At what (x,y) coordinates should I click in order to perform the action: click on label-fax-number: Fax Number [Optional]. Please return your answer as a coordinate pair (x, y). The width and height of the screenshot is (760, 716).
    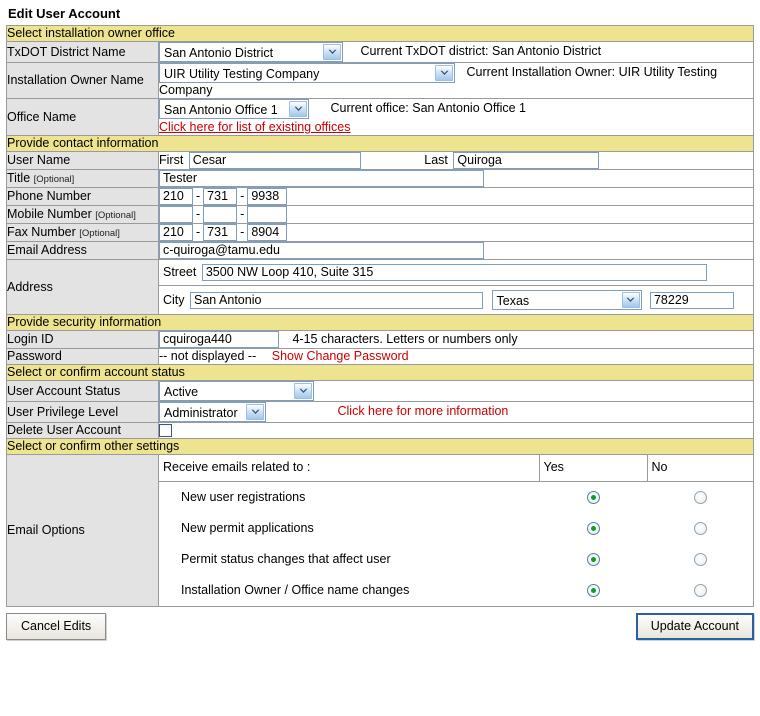
    Looking at the image, I should click on (82, 232).